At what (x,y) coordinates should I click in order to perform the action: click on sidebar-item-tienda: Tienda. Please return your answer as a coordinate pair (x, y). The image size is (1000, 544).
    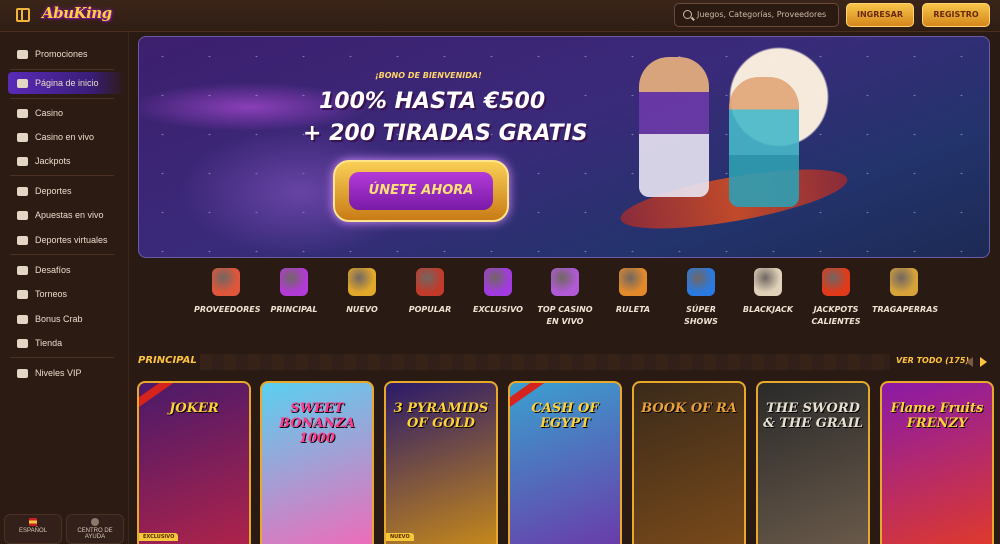
    Looking at the image, I should click on (67, 343).